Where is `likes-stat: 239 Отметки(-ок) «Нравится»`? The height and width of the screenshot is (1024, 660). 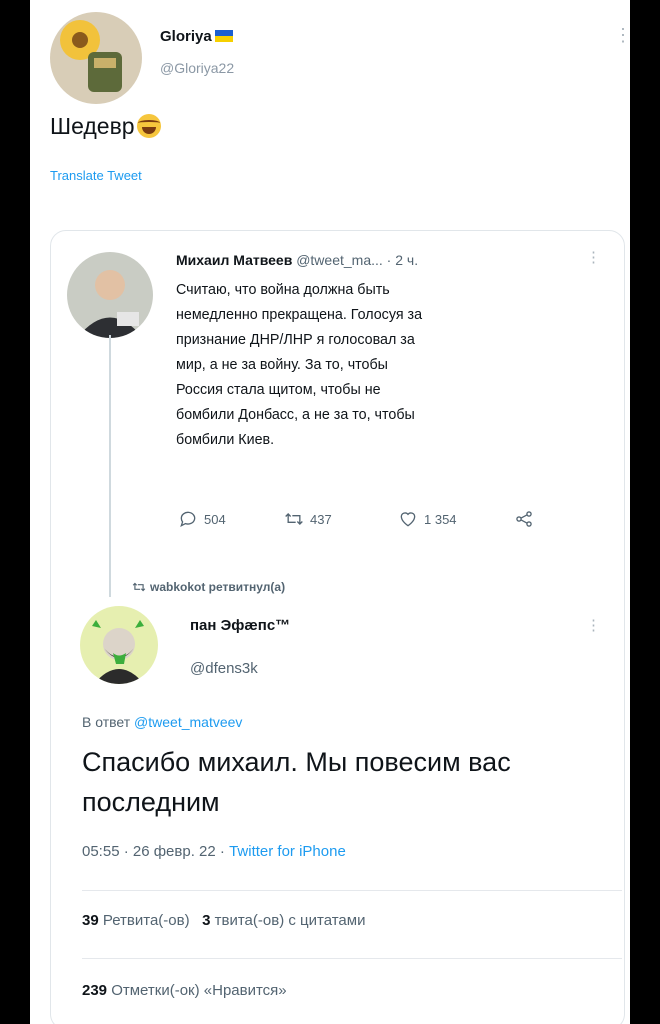 likes-stat: 239 Отметки(-ок) «Нравится» is located at coordinates (184, 990).